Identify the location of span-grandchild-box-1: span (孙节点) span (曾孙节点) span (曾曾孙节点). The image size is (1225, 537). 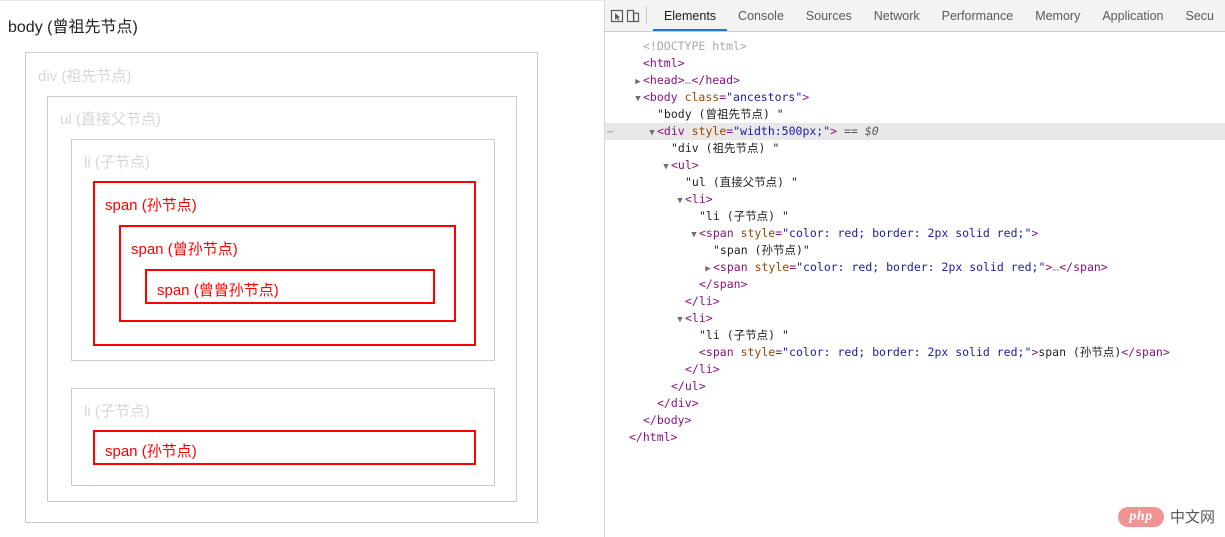
(284, 263).